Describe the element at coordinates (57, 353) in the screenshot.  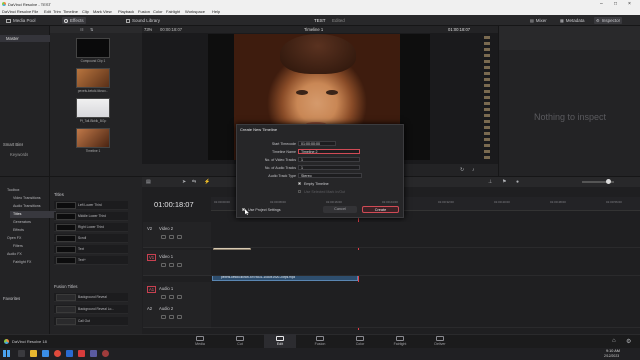
I see `chrome-icon` at that location.